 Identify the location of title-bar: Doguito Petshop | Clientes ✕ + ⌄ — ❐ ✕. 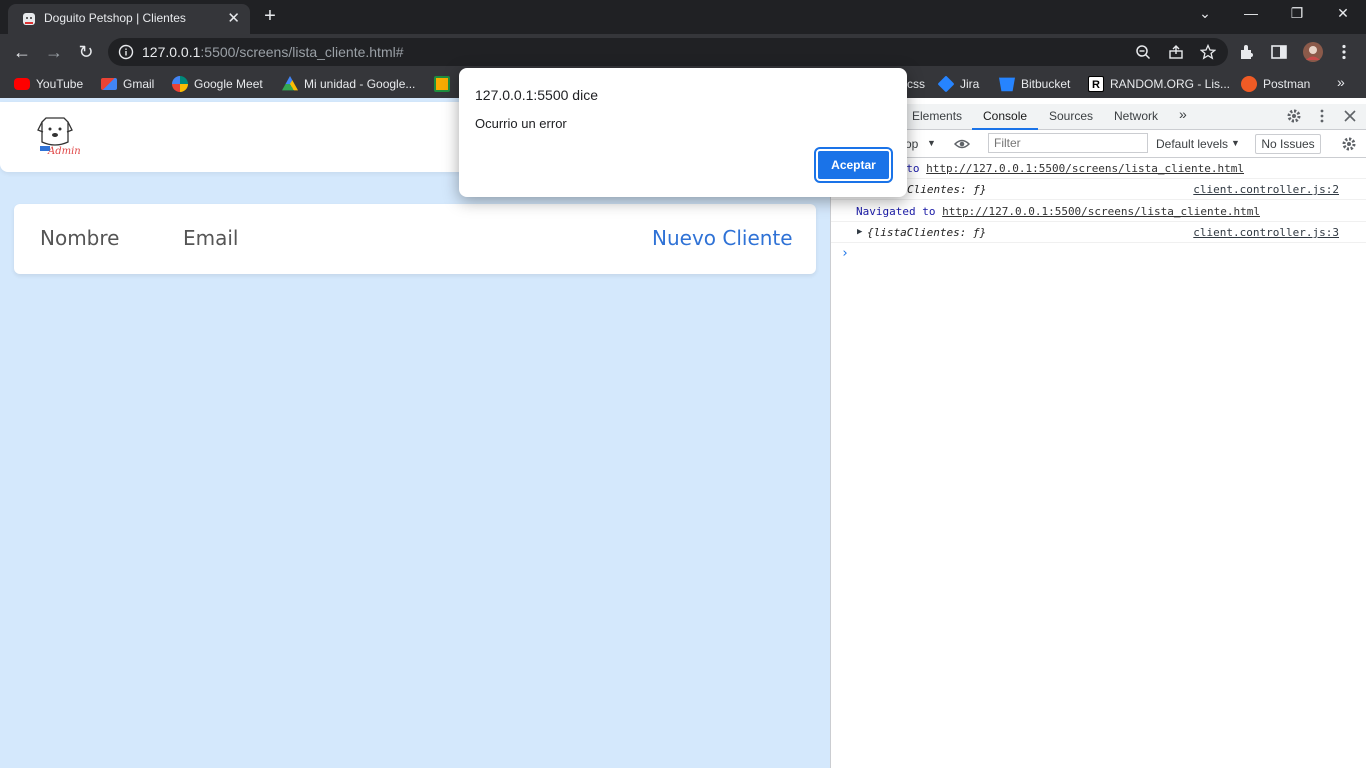
(683, 17).